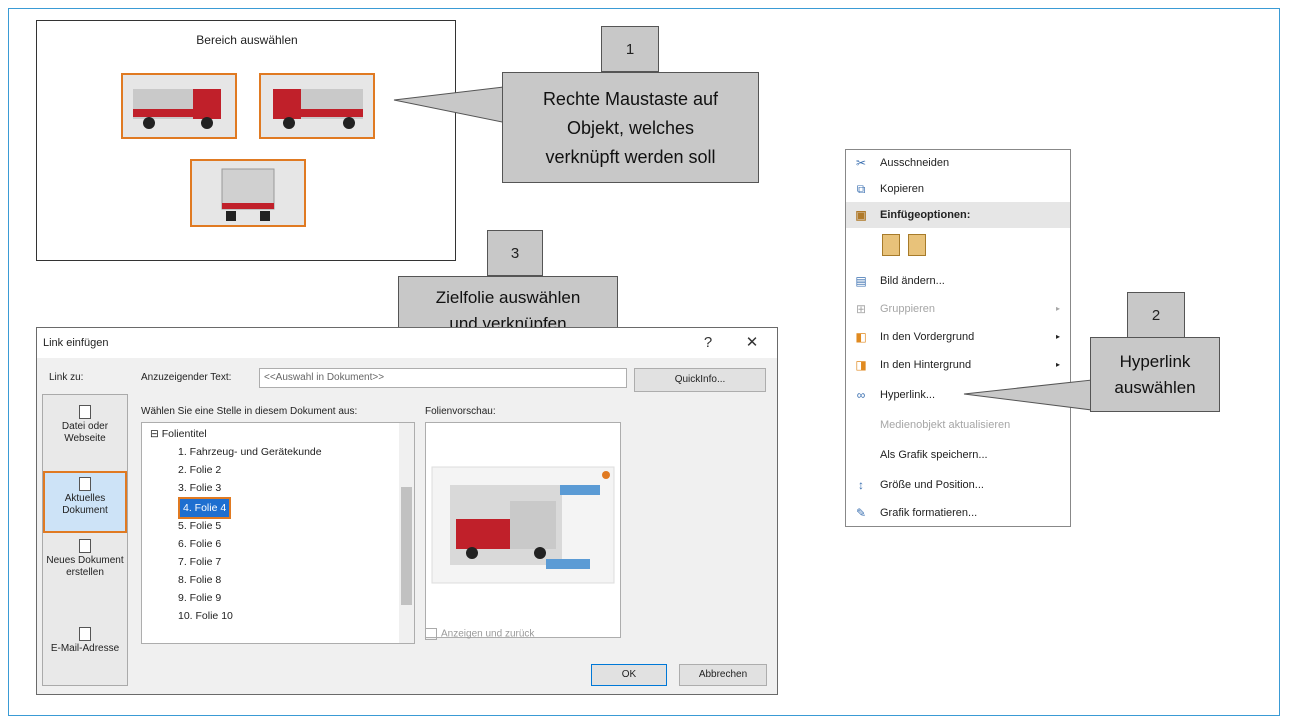  Describe the element at coordinates (861, 337) in the screenshot. I see `bring-forward-icon: ◧` at that location.